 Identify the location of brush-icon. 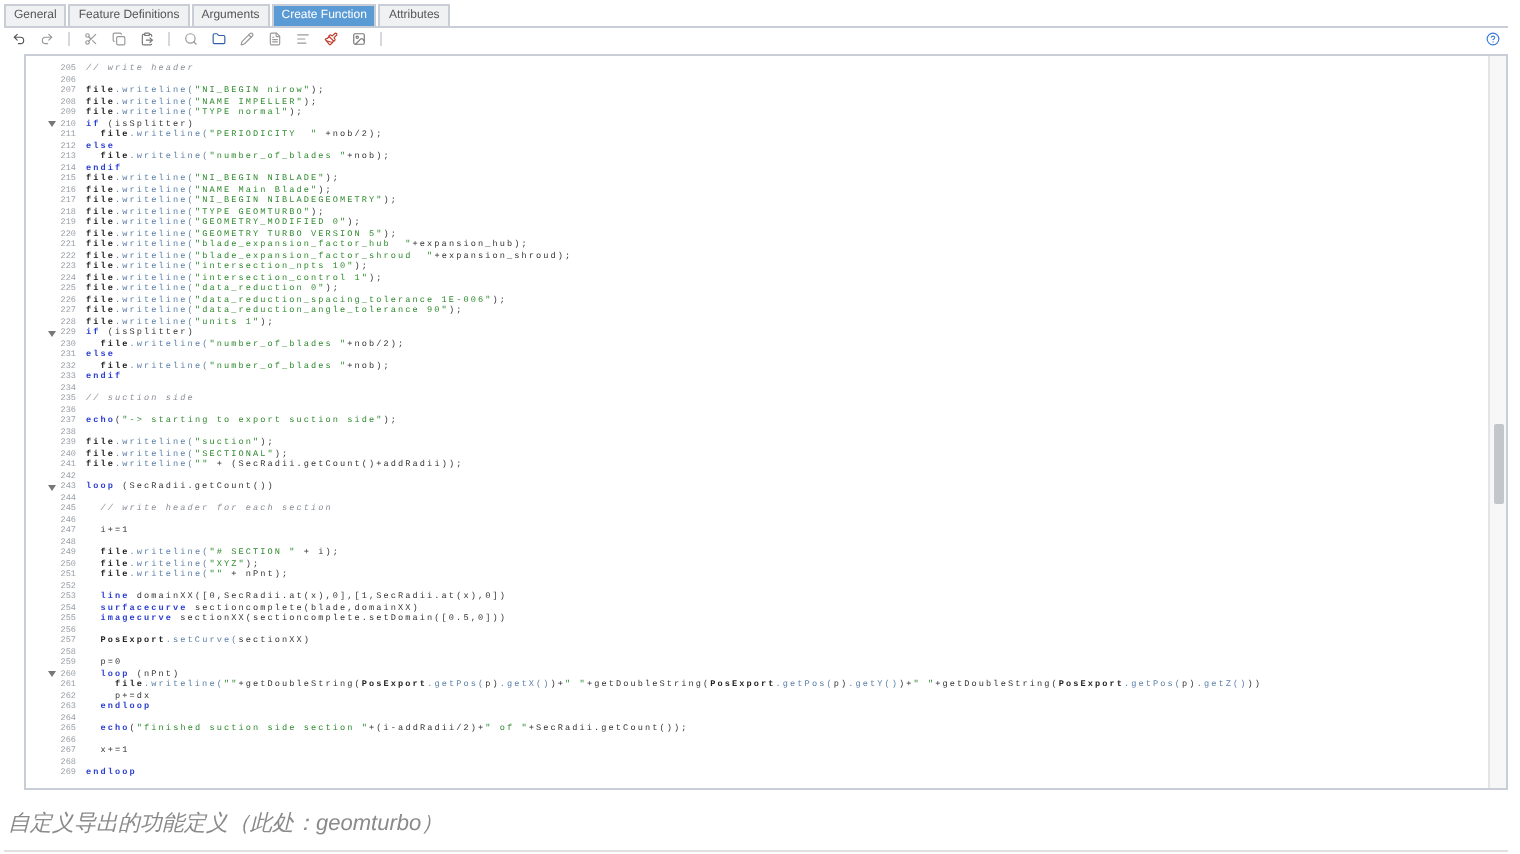
(331, 39).